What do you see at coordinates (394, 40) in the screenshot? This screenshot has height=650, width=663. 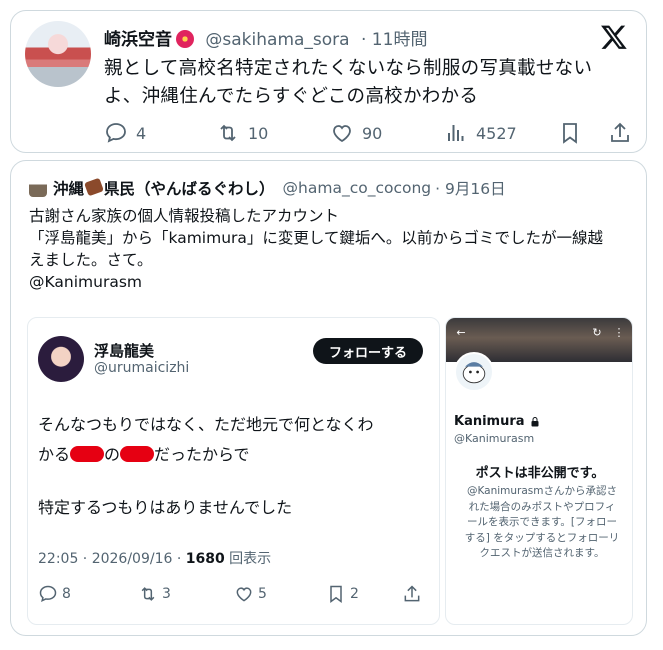 I see `timestamp: · 11時間` at bounding box center [394, 40].